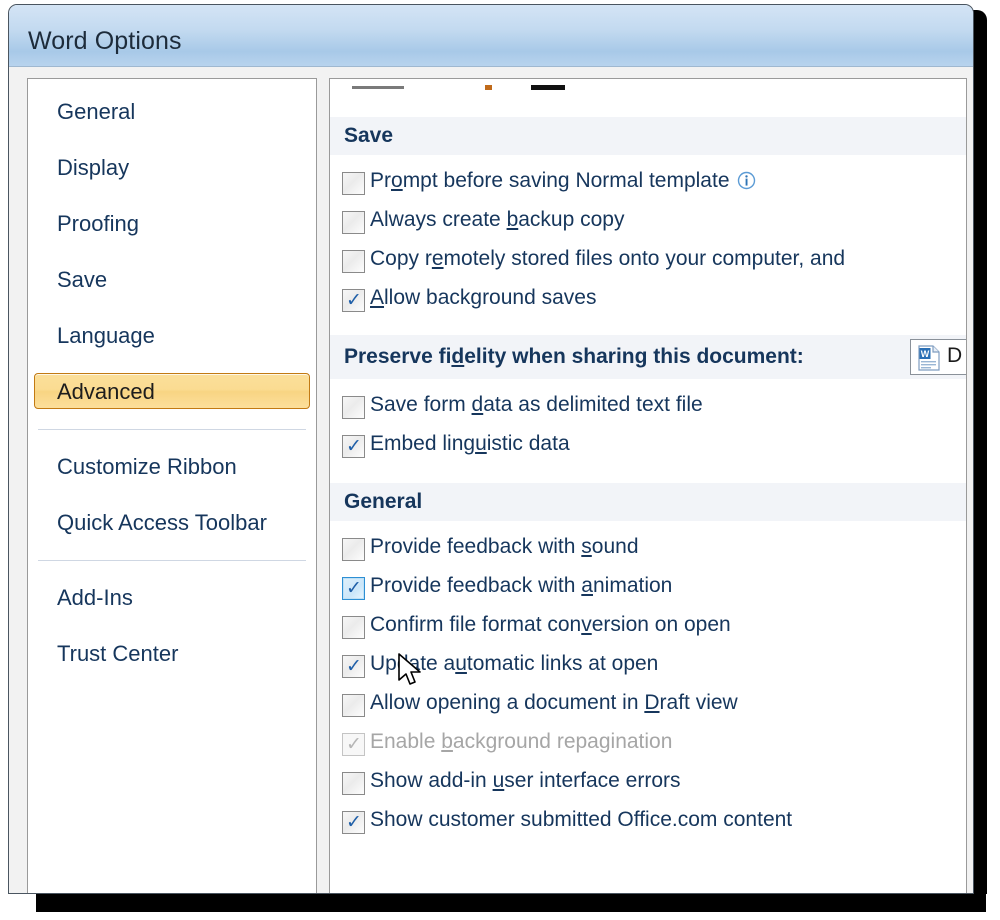 This screenshot has width=1000, height=920. Describe the element at coordinates (497, 219) in the screenshot. I see `checkbox-label: Always create backup copy` at that location.